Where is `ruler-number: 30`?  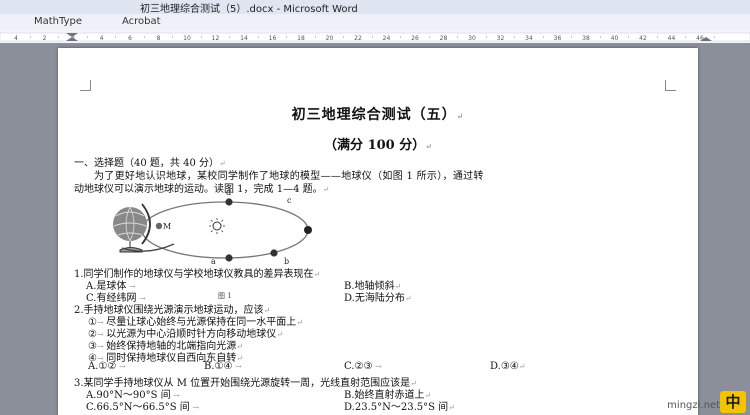 ruler-number: 30 is located at coordinates (472, 38).